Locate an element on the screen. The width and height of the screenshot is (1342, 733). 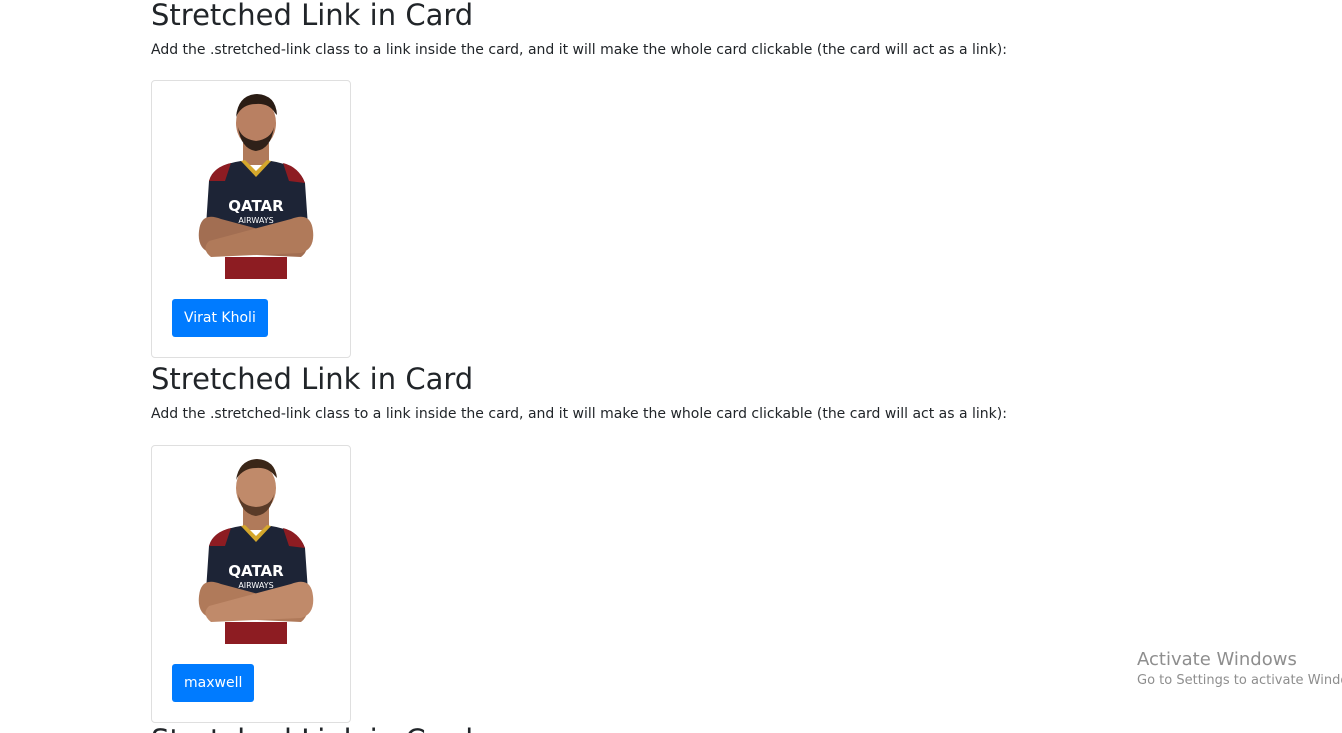
player-card-maxwell: QATAR AIRWAYS maxwell is located at coordinates (251, 584).